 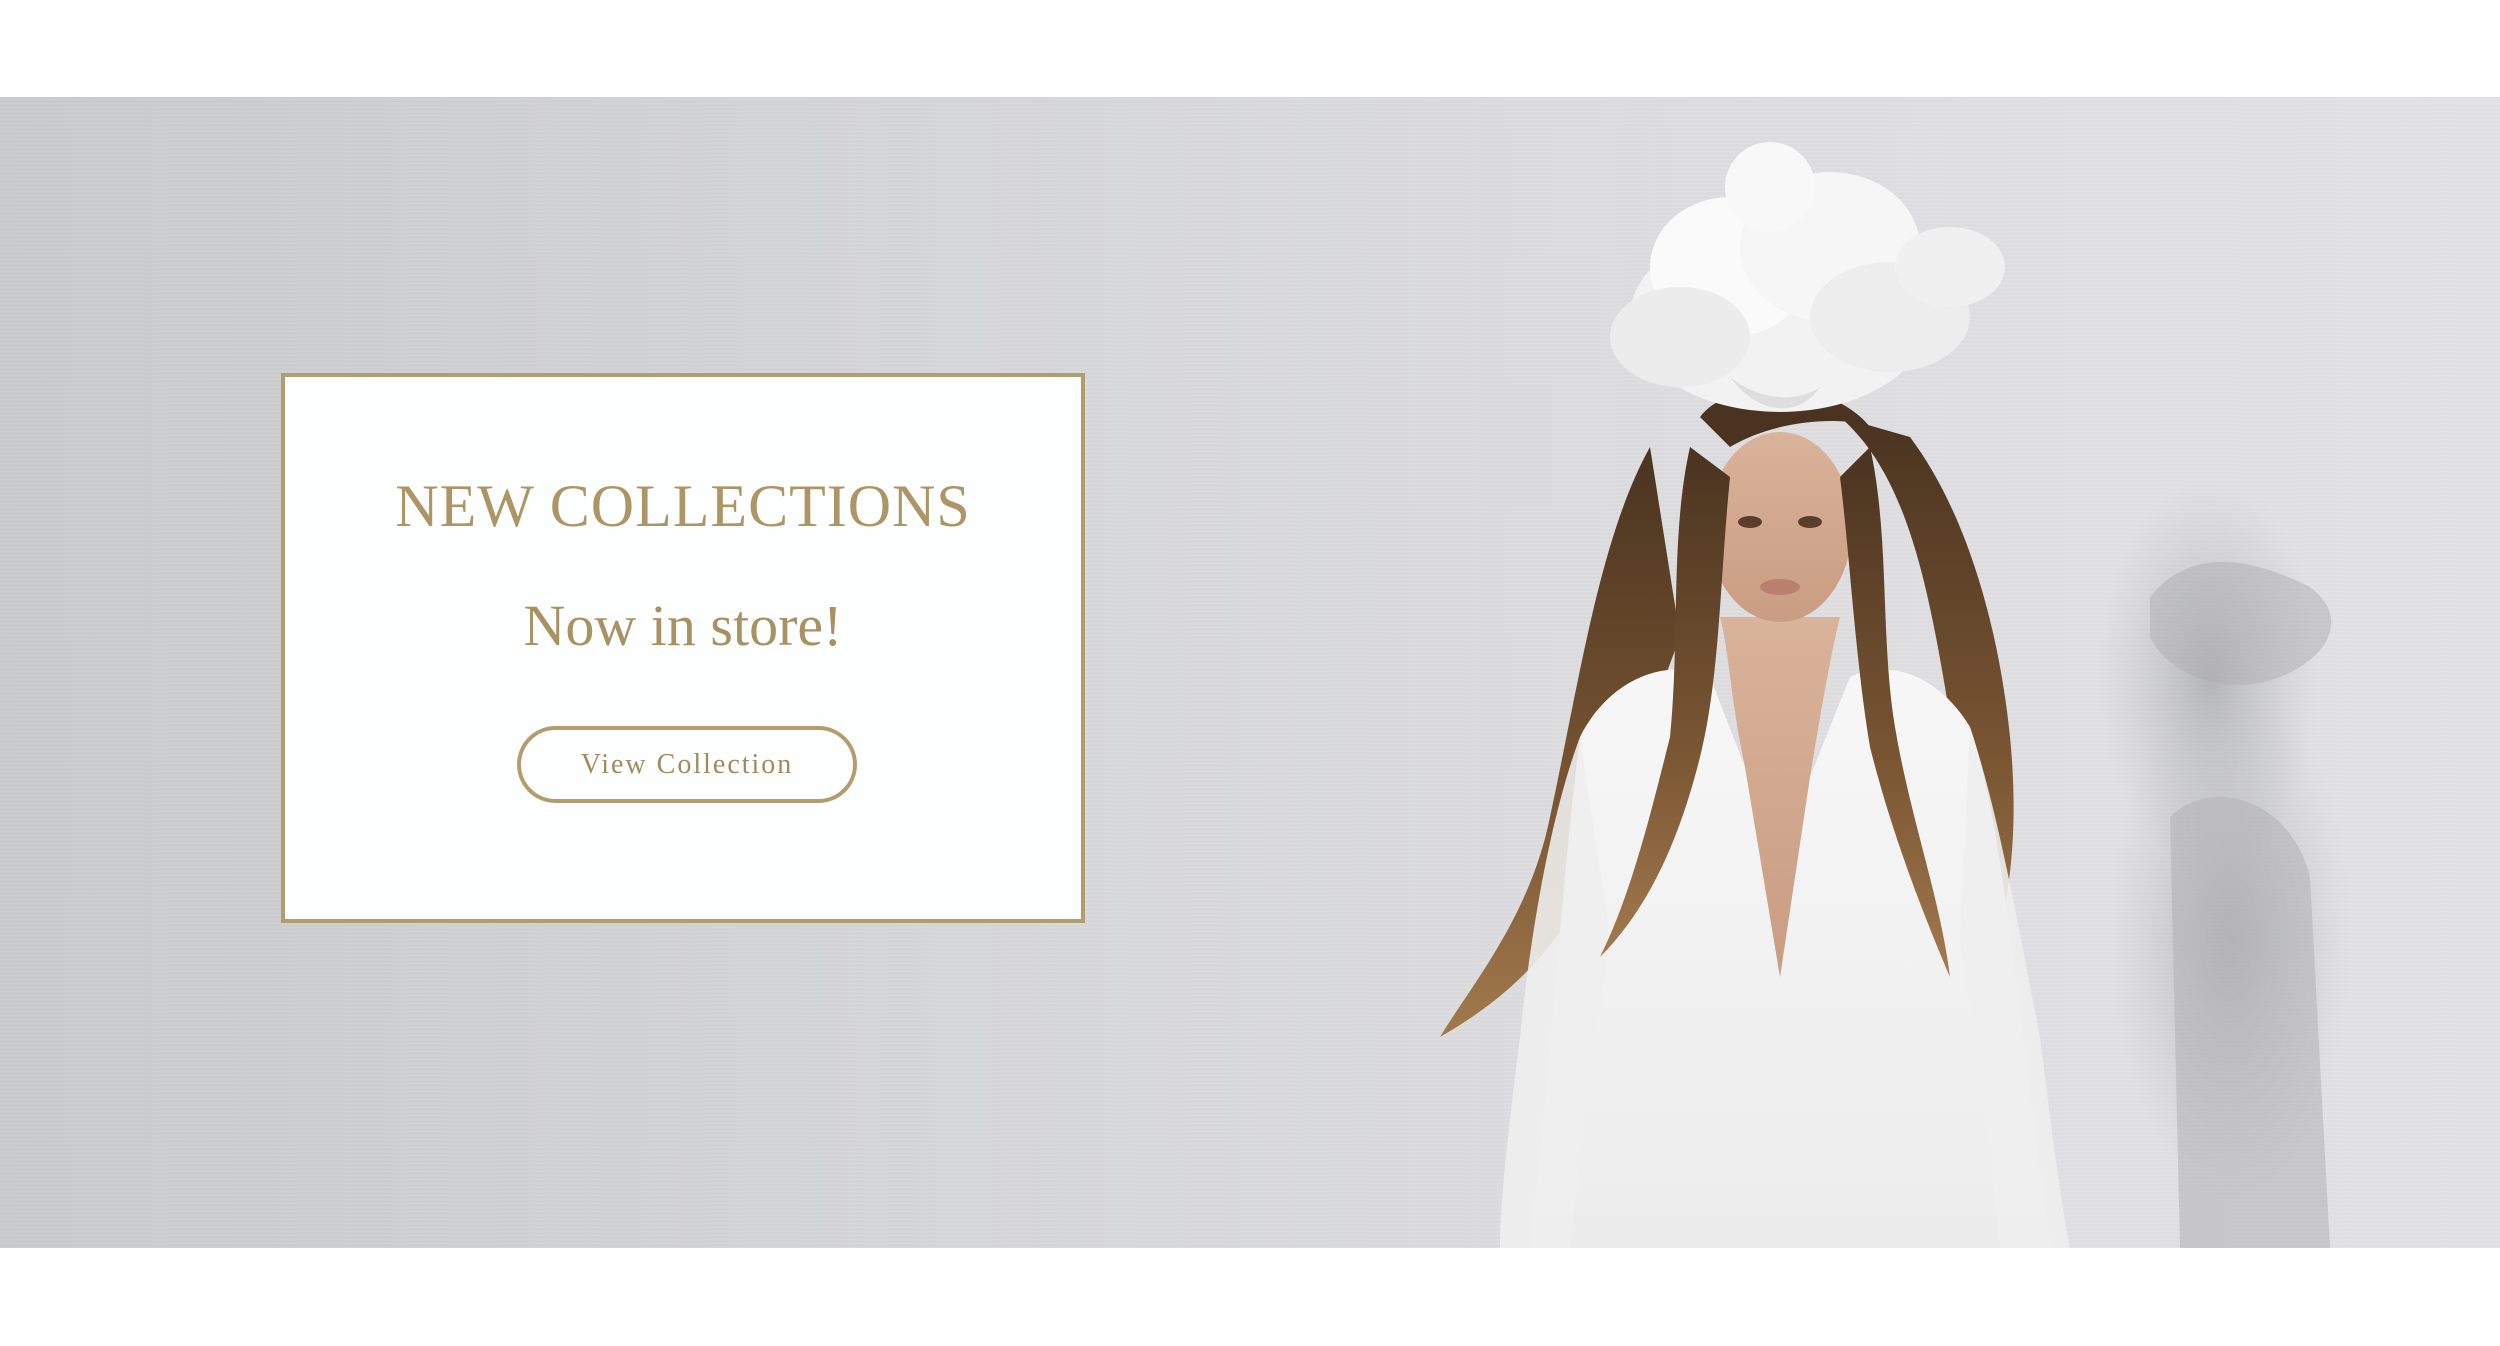 What do you see at coordinates (2225, 862) in the screenshot?
I see `wall-shadow` at bounding box center [2225, 862].